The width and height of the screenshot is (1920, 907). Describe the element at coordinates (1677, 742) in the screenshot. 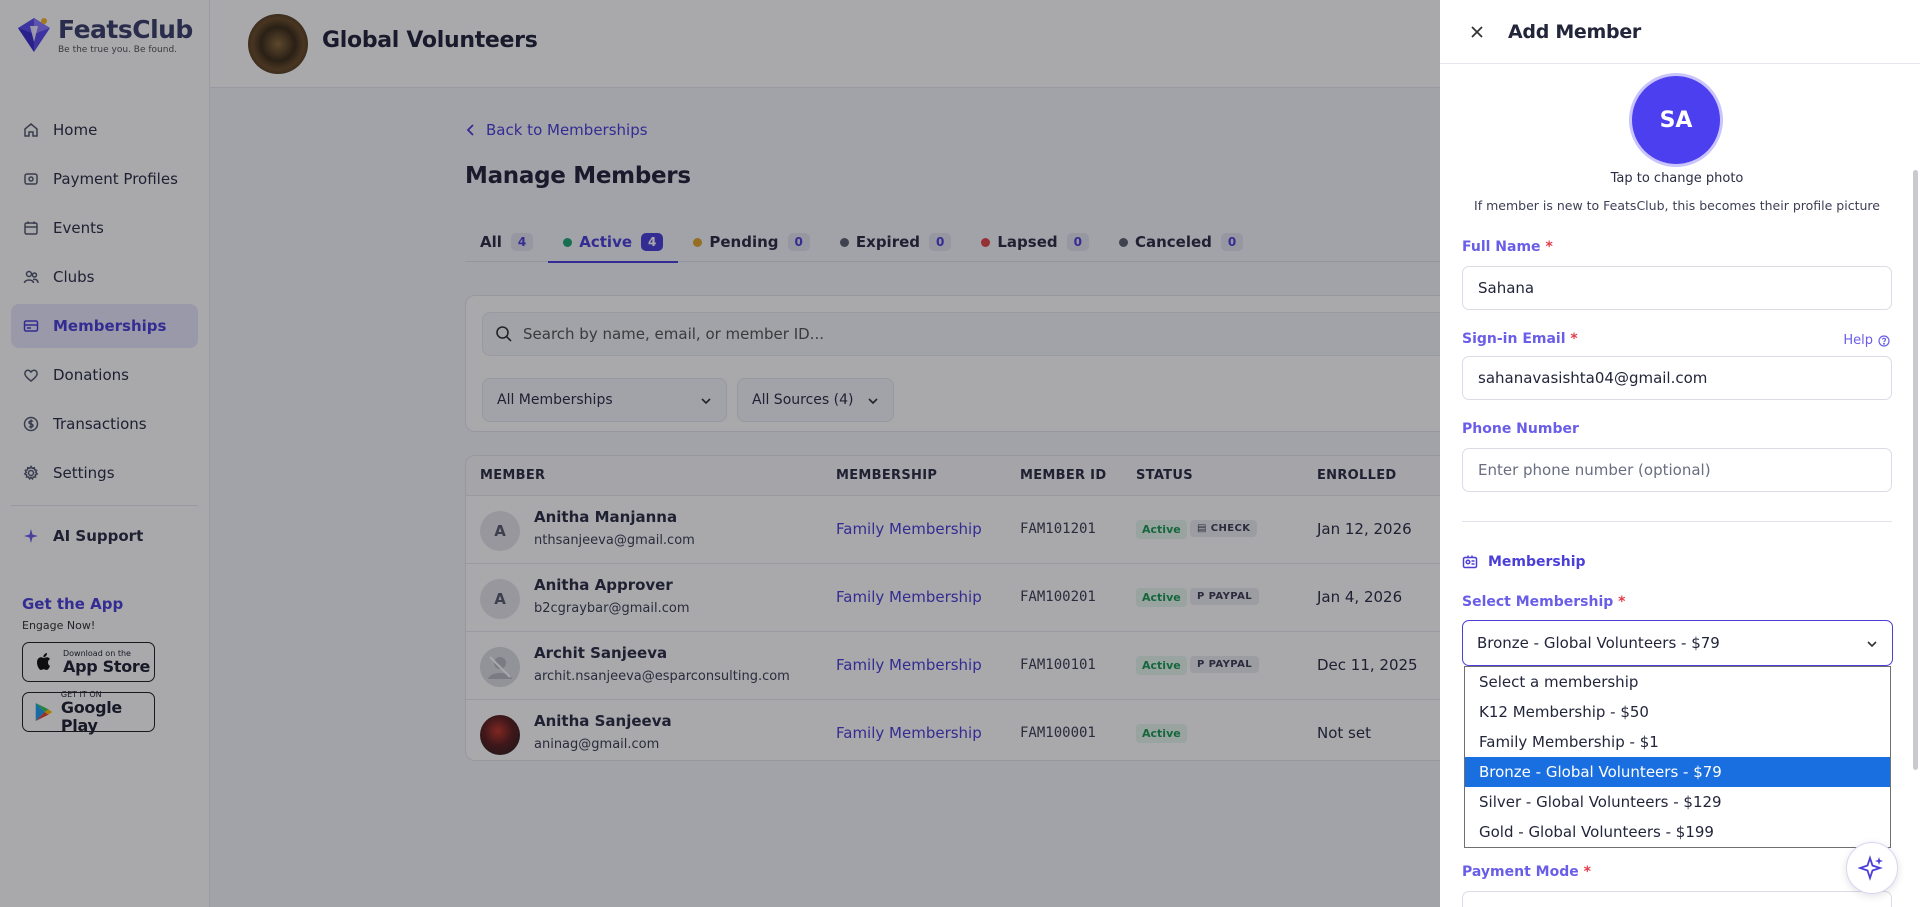

I see `membership-option: Family Membership - $1` at that location.